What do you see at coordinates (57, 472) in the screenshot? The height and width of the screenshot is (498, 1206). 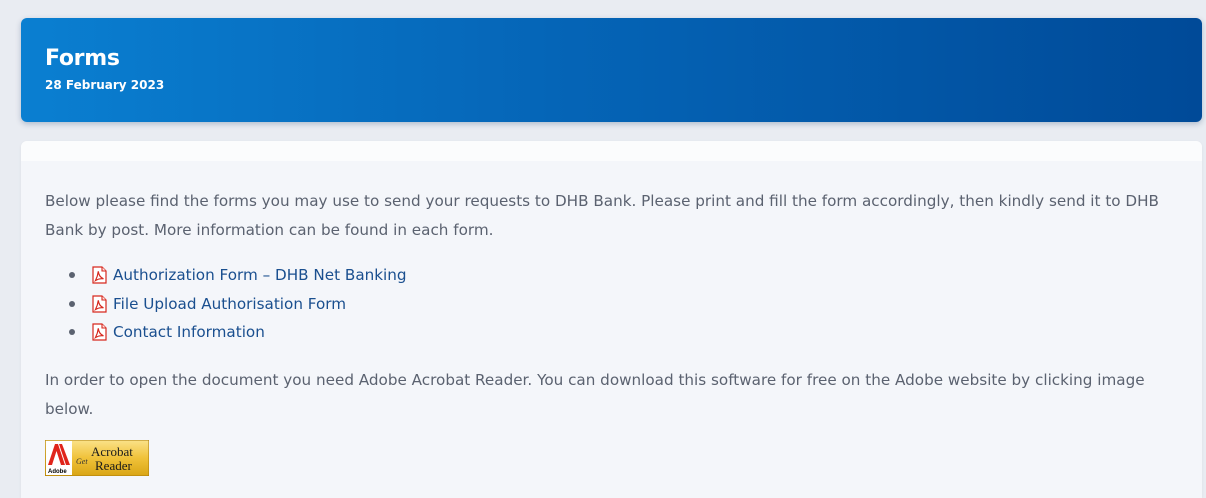 I see `badge-brand-text: Adobe` at bounding box center [57, 472].